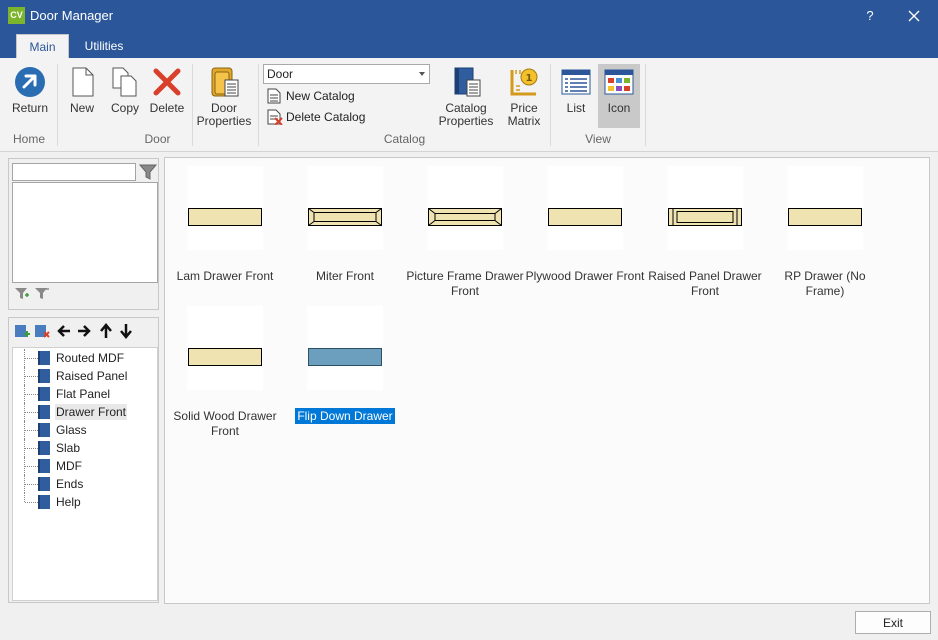  Describe the element at coordinates (64, 331) in the screenshot. I see `arrow-left-icon` at that location.